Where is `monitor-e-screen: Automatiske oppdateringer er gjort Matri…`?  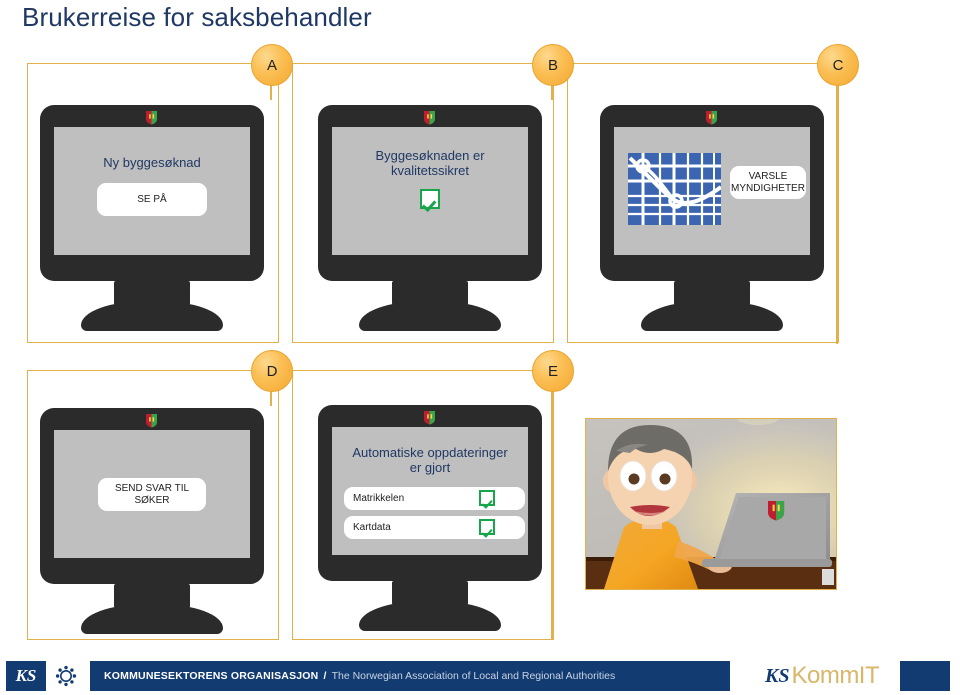
monitor-e-screen: Automatiske oppdateringer er gjort Matri… is located at coordinates (430, 491).